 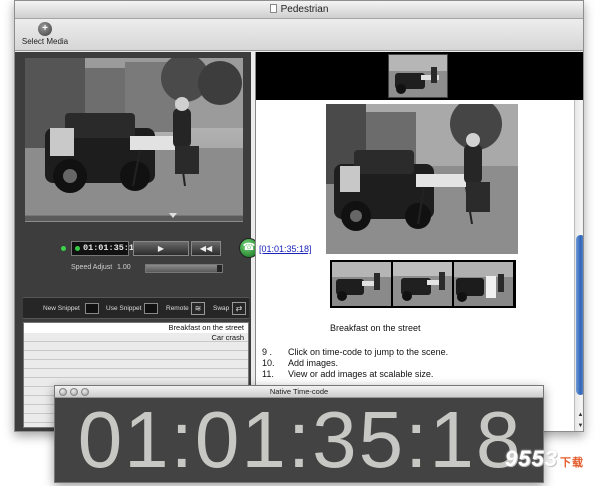 What do you see at coordinates (361, 374) in the screenshot?
I see `step-text: View or add images at scalable size.` at bounding box center [361, 374].